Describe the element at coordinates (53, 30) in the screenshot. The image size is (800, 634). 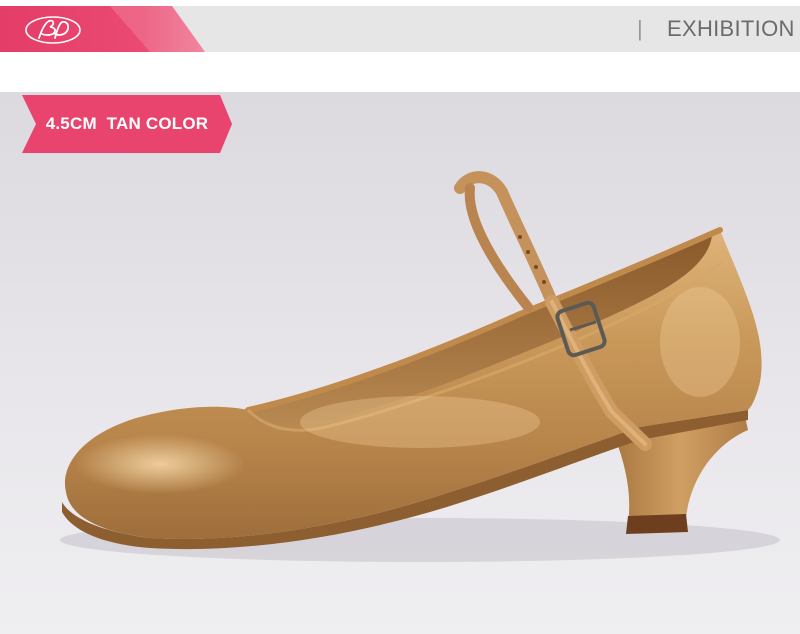
I see `bd-logo-icon` at that location.